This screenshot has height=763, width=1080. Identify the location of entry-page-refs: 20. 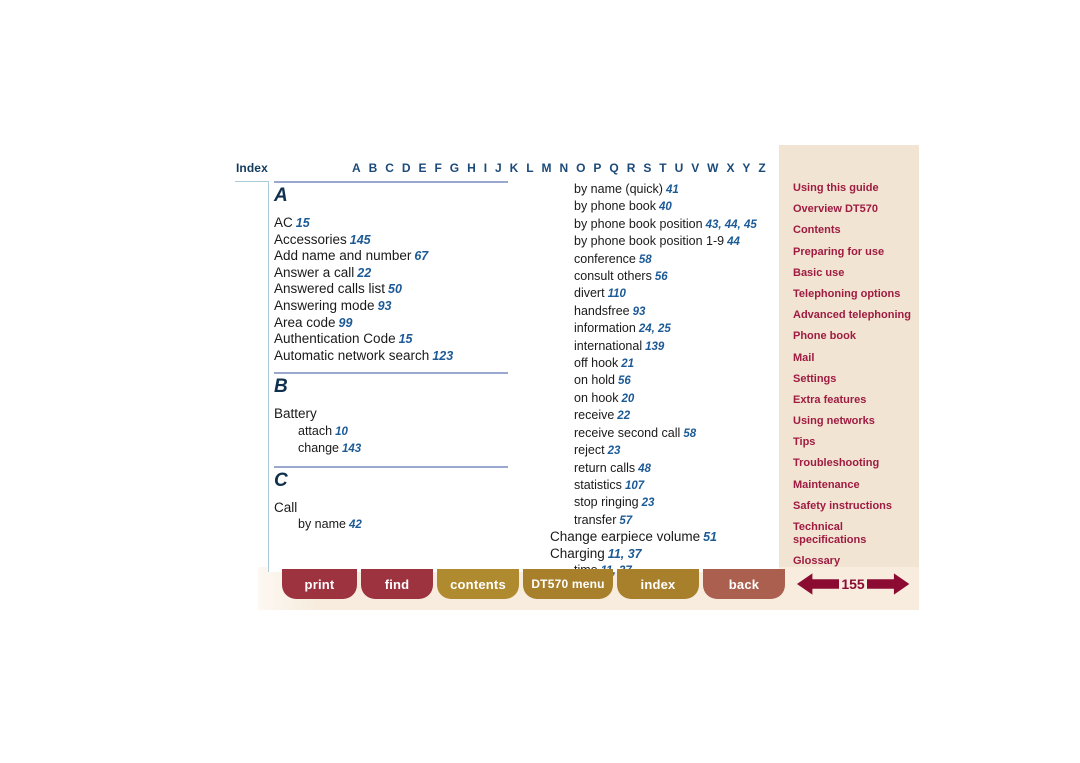
(627, 399).